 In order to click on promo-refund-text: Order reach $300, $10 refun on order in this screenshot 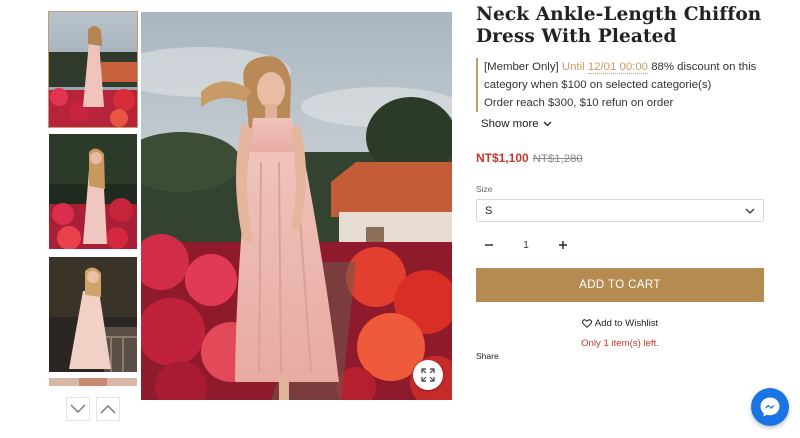, I will do `click(579, 103)`.